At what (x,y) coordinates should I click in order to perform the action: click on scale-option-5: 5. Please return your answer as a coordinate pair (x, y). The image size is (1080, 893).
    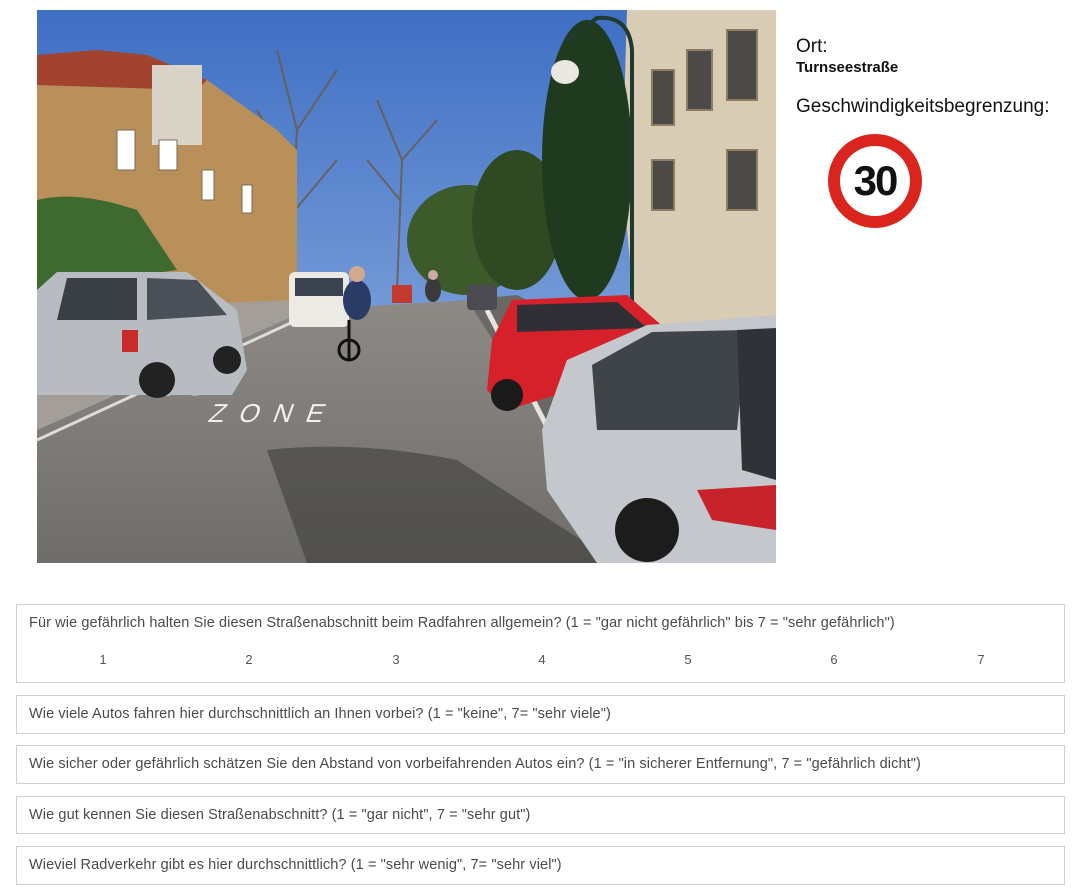
    Looking at the image, I should click on (688, 659).